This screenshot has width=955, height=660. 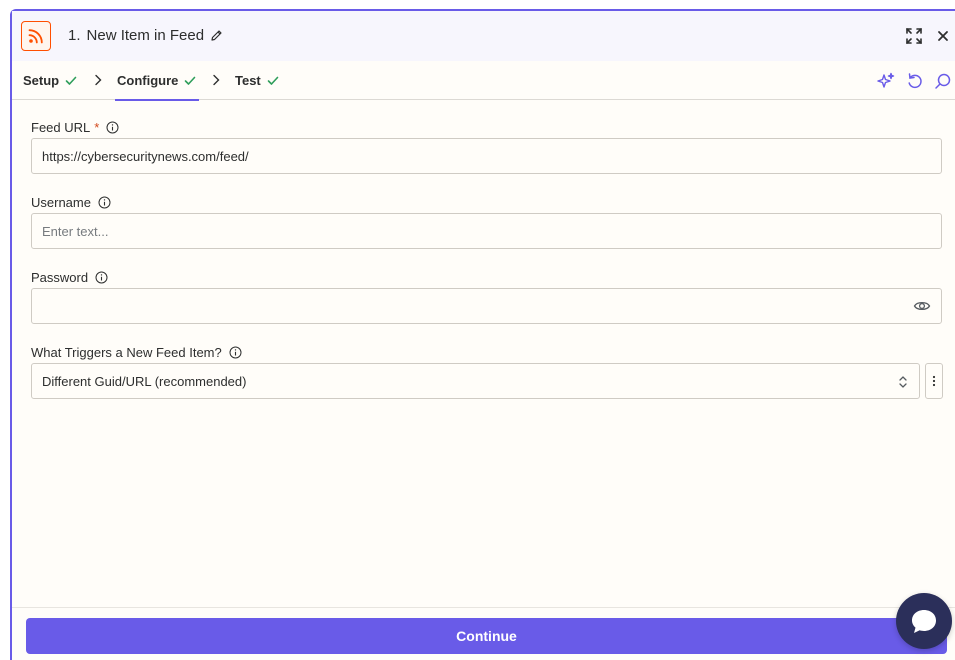 I want to click on required-marker: *, so click(x=97, y=127).